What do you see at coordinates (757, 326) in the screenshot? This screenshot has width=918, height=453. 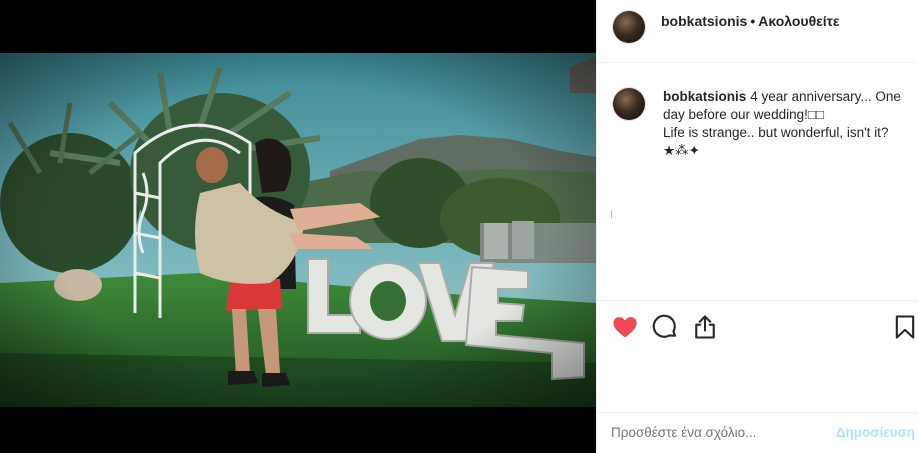 I see `action-bar` at bounding box center [757, 326].